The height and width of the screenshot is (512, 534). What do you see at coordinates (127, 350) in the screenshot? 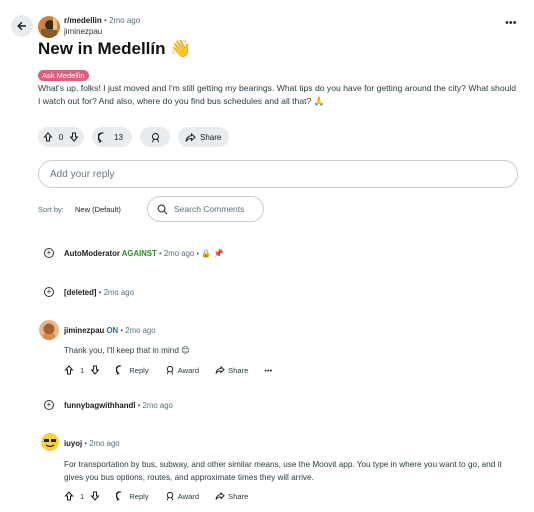
I see `comment-body: Thank you, I'll keep that in mind 😊` at bounding box center [127, 350].